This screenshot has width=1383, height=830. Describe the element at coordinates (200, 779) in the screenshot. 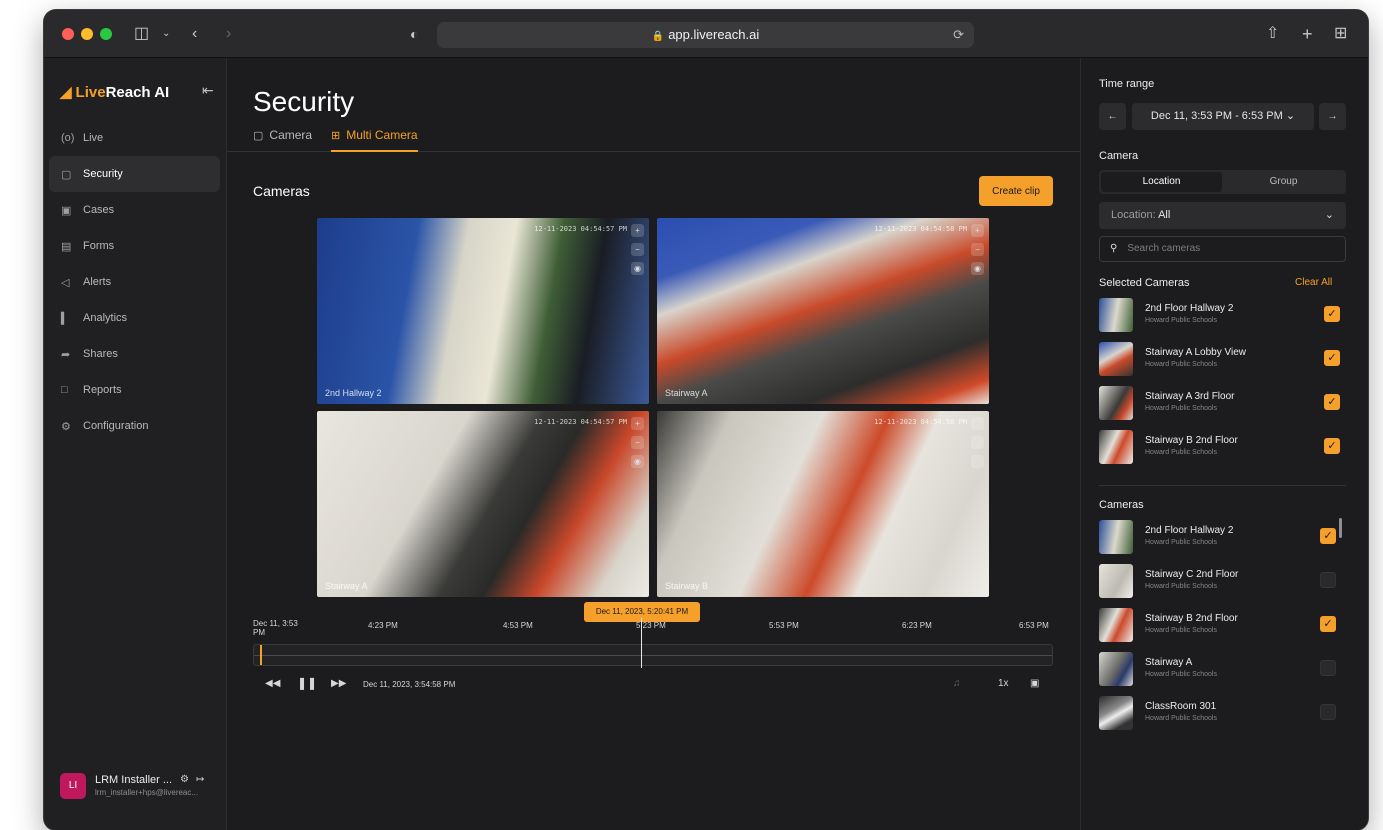

I see `logout-icon: ↦` at that location.